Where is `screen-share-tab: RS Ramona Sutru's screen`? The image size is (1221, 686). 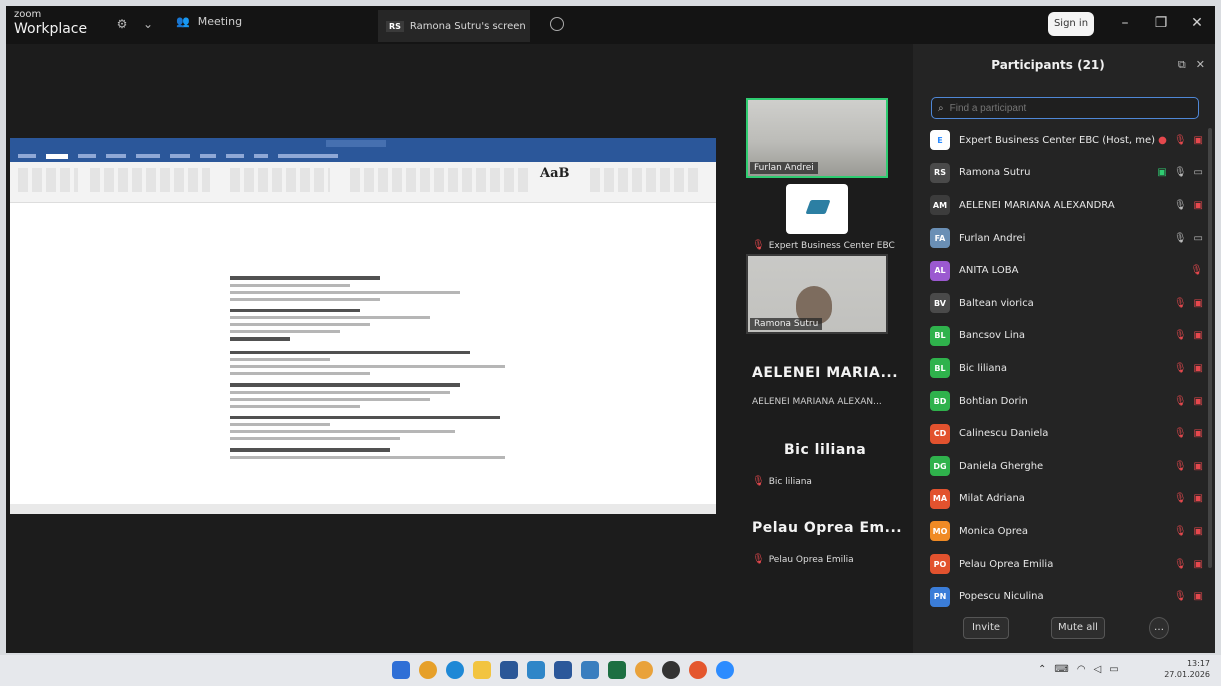
screen-share-tab: RS Ramona Sutru's screen is located at coordinates (454, 26).